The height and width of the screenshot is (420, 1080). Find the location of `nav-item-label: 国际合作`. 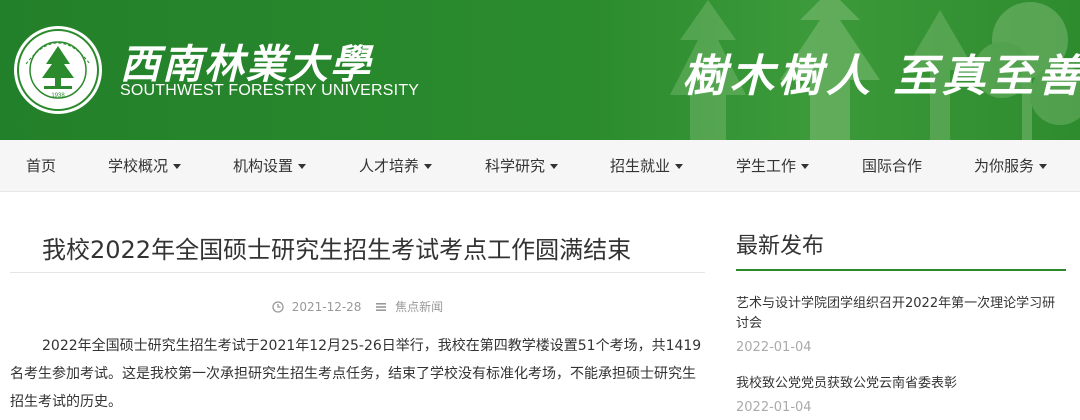

nav-item-label: 国际合作 is located at coordinates (892, 166).